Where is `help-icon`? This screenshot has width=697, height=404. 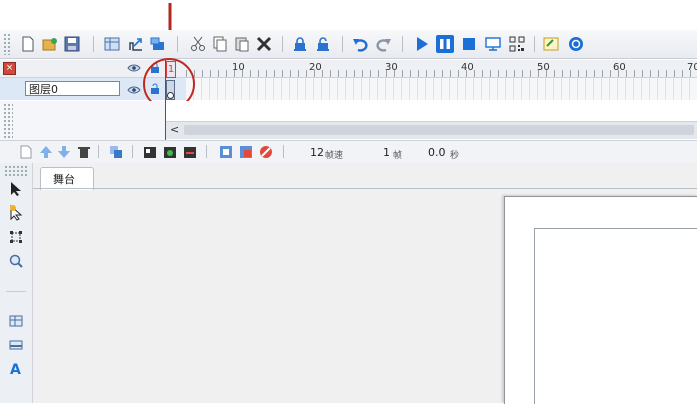
help-icon is located at coordinates (576, 44).